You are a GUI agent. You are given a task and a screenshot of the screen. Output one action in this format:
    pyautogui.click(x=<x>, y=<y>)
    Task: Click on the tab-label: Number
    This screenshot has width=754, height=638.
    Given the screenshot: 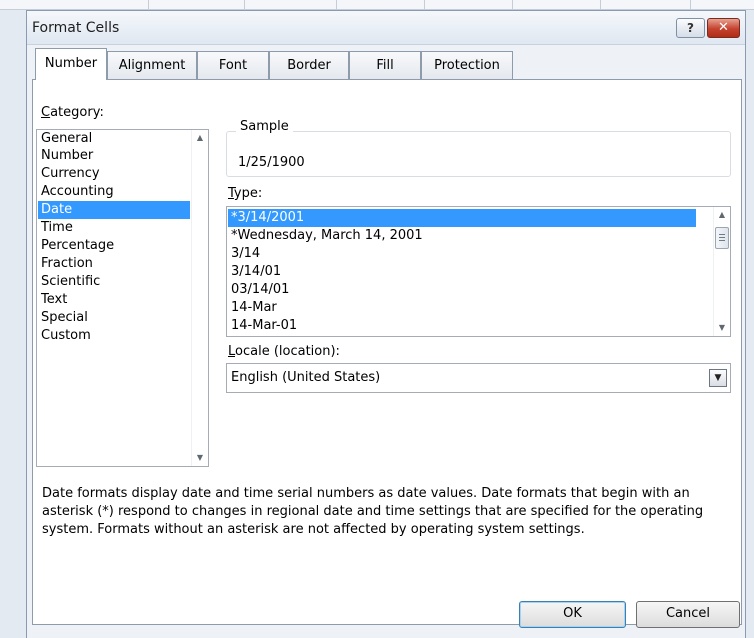 What is the action you would take?
    pyautogui.click(x=71, y=63)
    